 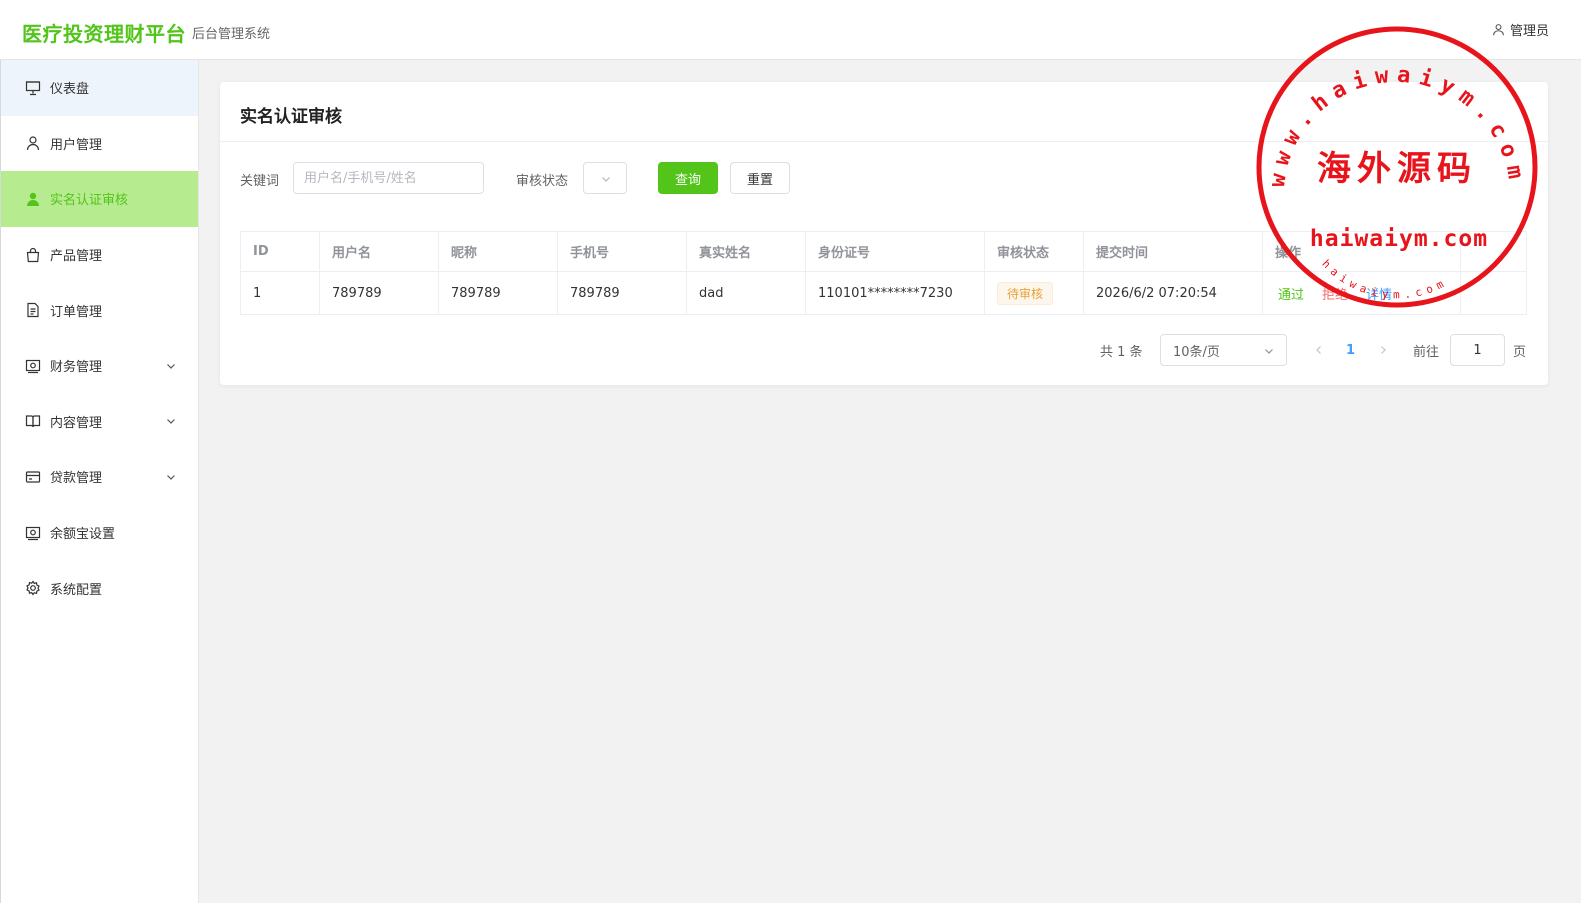 What do you see at coordinates (76, 368) in the screenshot?
I see `sidebar-item-label: 财务管理` at bounding box center [76, 368].